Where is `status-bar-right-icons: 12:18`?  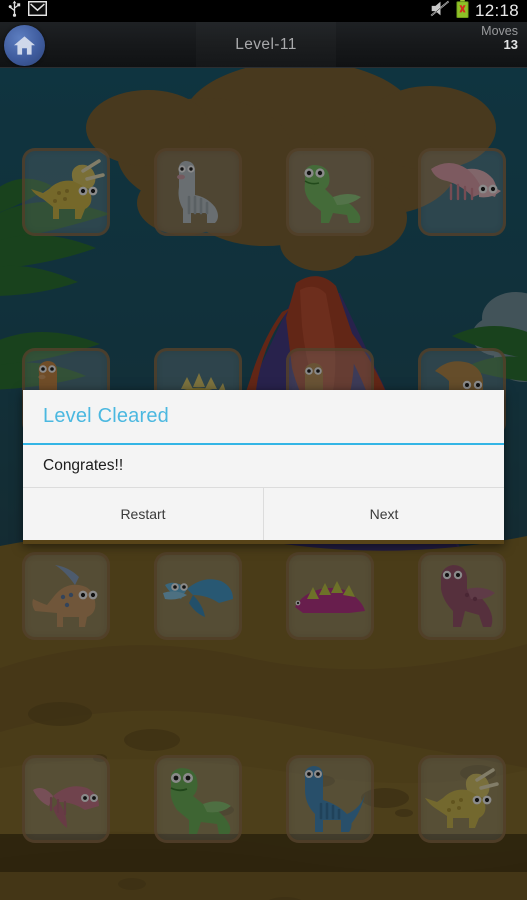
status-bar-right-icons: 12:18 is located at coordinates (478, 11).